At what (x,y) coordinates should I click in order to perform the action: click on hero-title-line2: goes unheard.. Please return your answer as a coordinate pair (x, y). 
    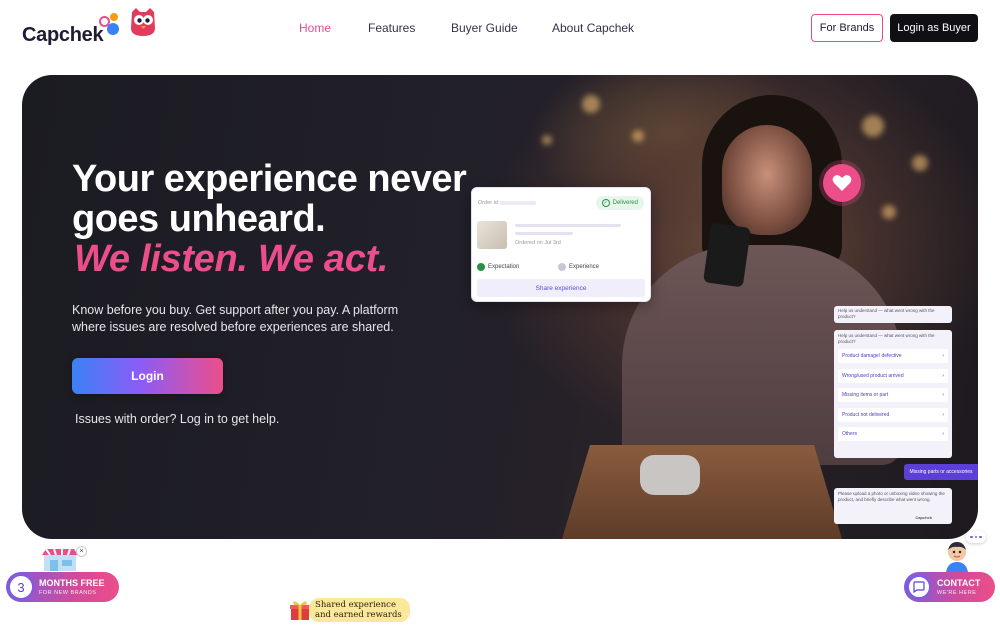
    Looking at the image, I should click on (199, 219).